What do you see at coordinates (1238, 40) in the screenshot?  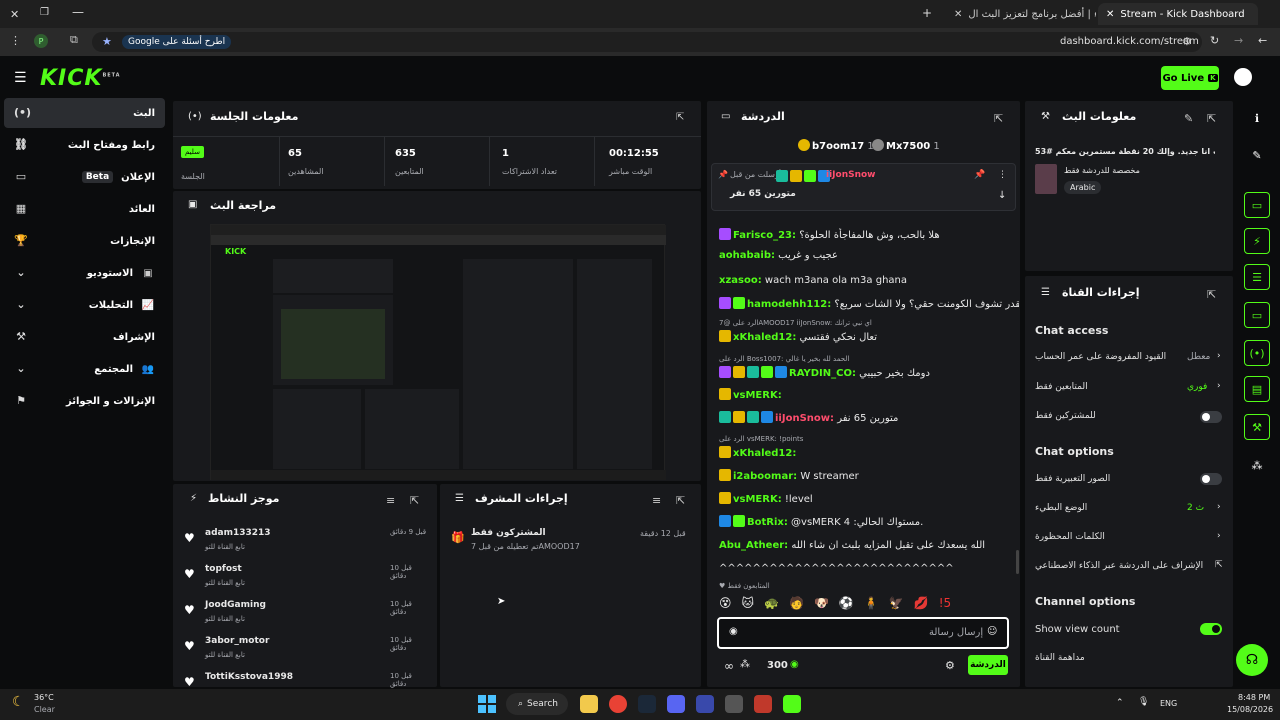 I see `forward-icon: →` at bounding box center [1238, 40].